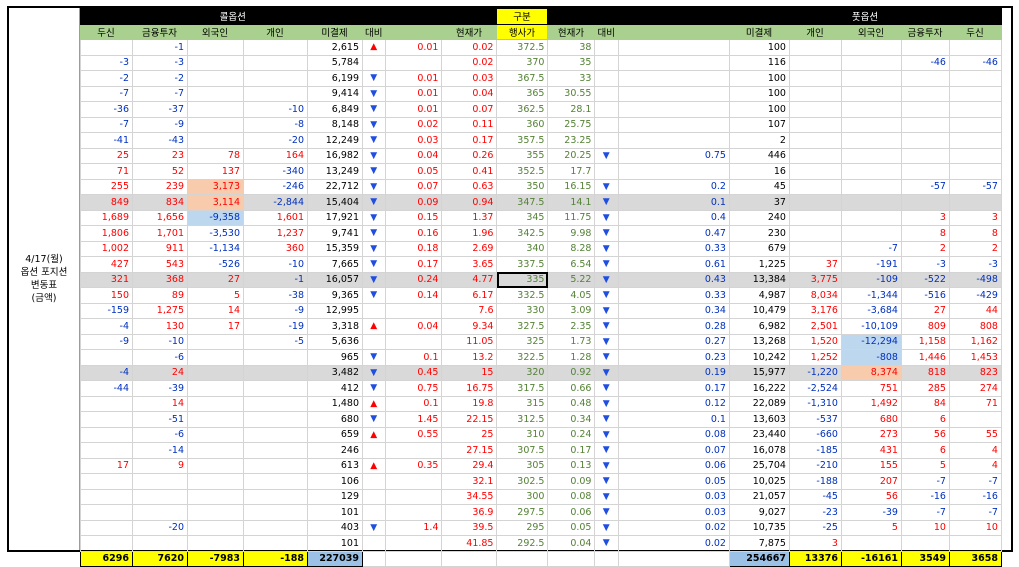  What do you see at coordinates (673, 558) in the screenshot?
I see `total-put-diffval` at bounding box center [673, 558].